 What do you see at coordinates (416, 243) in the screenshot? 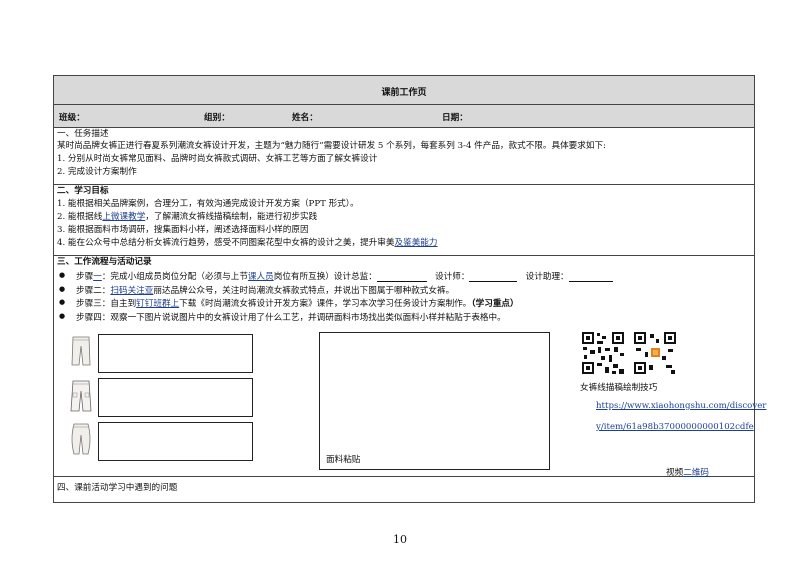
I see `goal-item-4-highlight: 及鉴美能力` at bounding box center [416, 243].